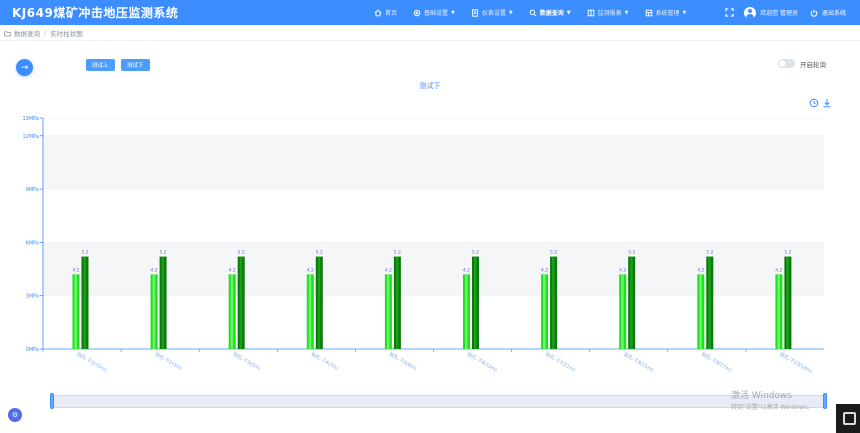  What do you see at coordinates (814, 103) in the screenshot?
I see `clock-icon` at bounding box center [814, 103].